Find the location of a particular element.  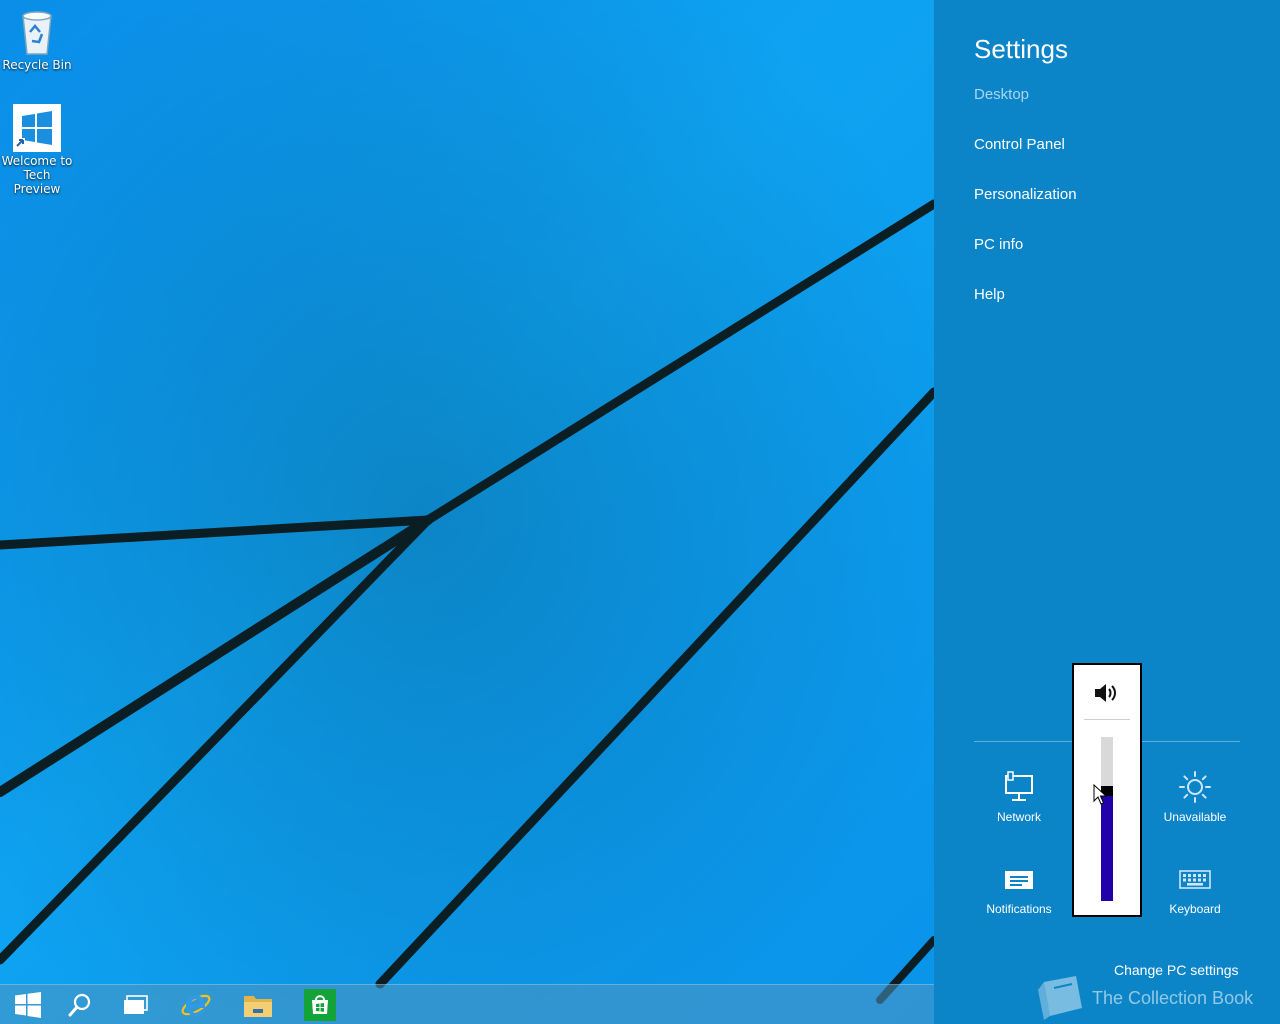

start-button is located at coordinates (28, 1004).